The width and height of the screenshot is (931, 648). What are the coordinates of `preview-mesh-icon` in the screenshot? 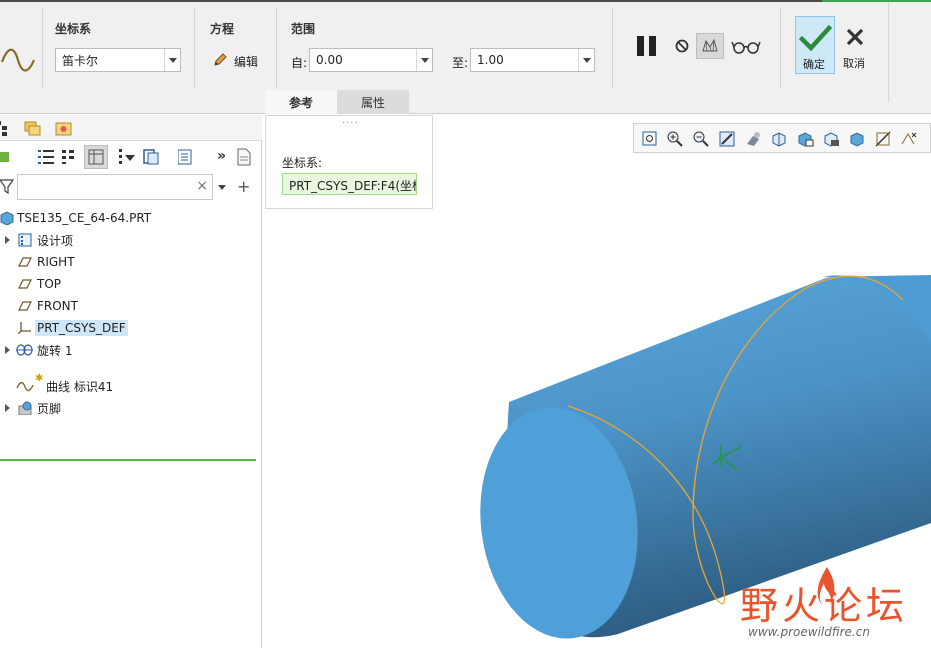 It's located at (710, 45).